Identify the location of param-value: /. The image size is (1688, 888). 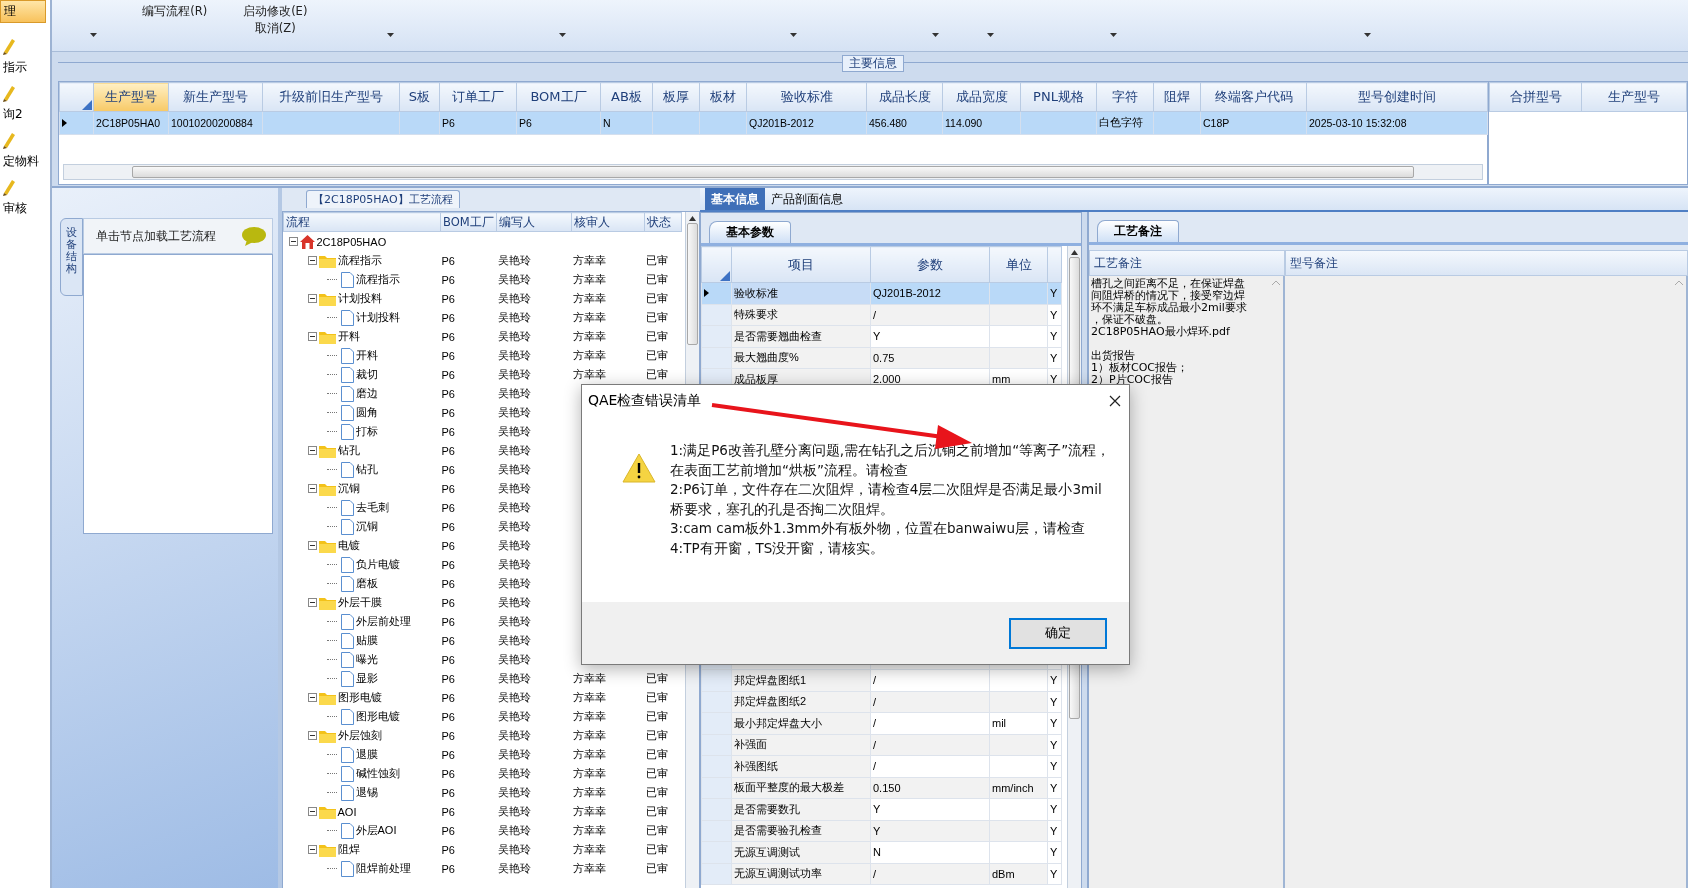
(930, 723).